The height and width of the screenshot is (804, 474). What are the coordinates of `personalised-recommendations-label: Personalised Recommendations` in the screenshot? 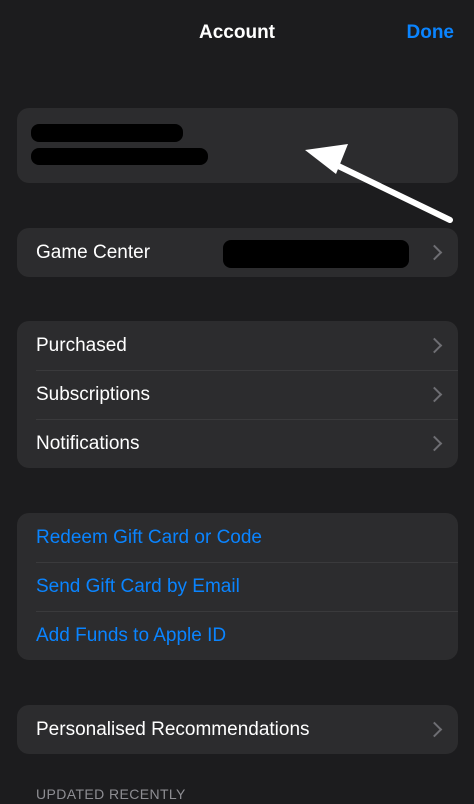 It's located at (173, 729).